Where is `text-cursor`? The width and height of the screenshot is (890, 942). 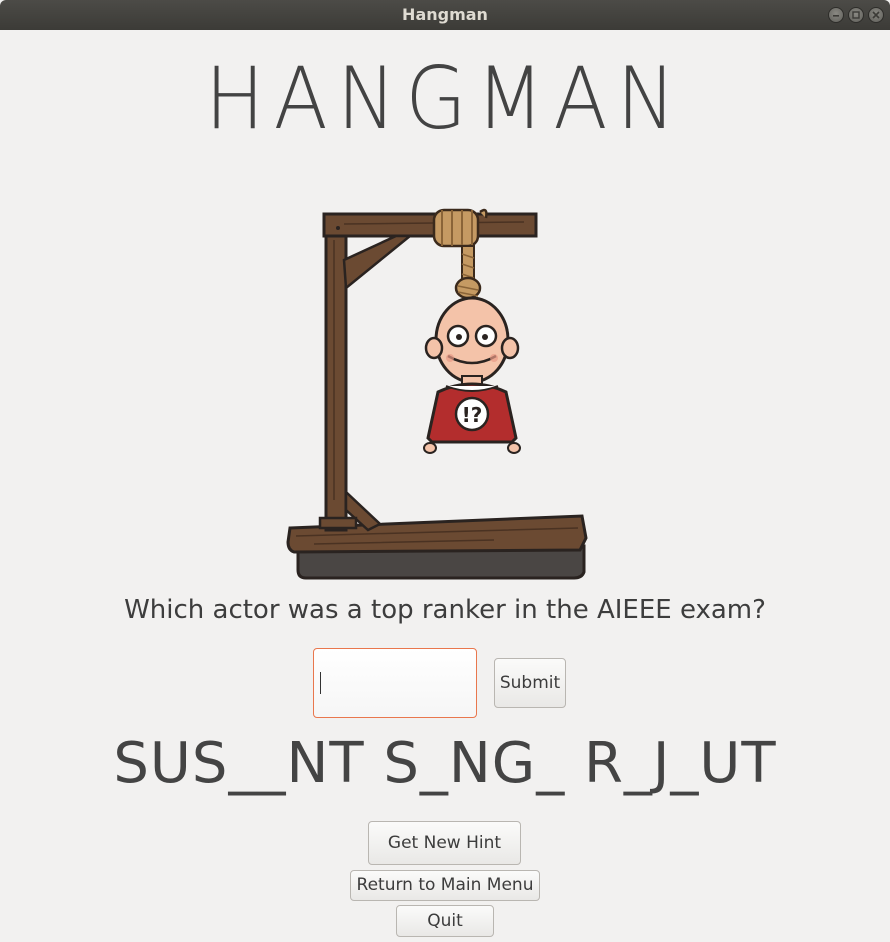 text-cursor is located at coordinates (320, 683).